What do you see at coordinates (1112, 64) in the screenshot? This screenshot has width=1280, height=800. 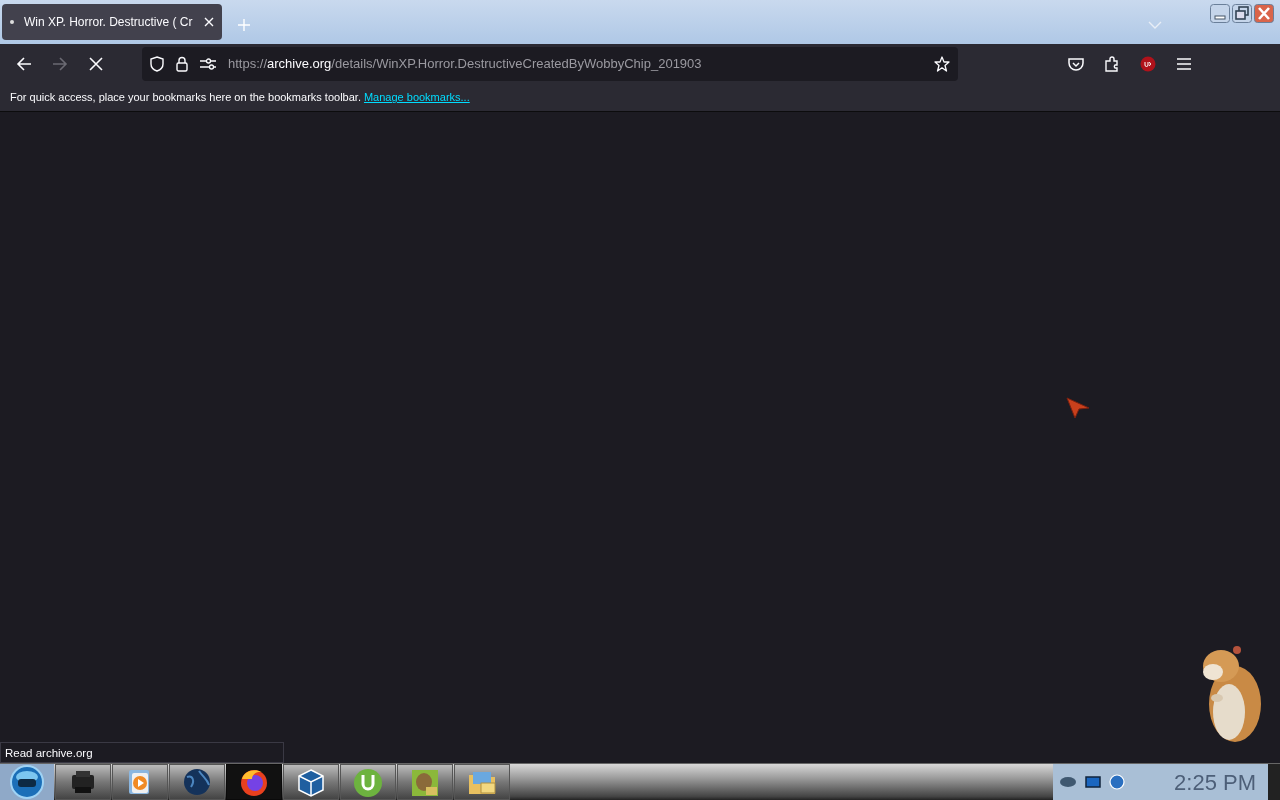 I see `puzzle-icon` at bounding box center [1112, 64].